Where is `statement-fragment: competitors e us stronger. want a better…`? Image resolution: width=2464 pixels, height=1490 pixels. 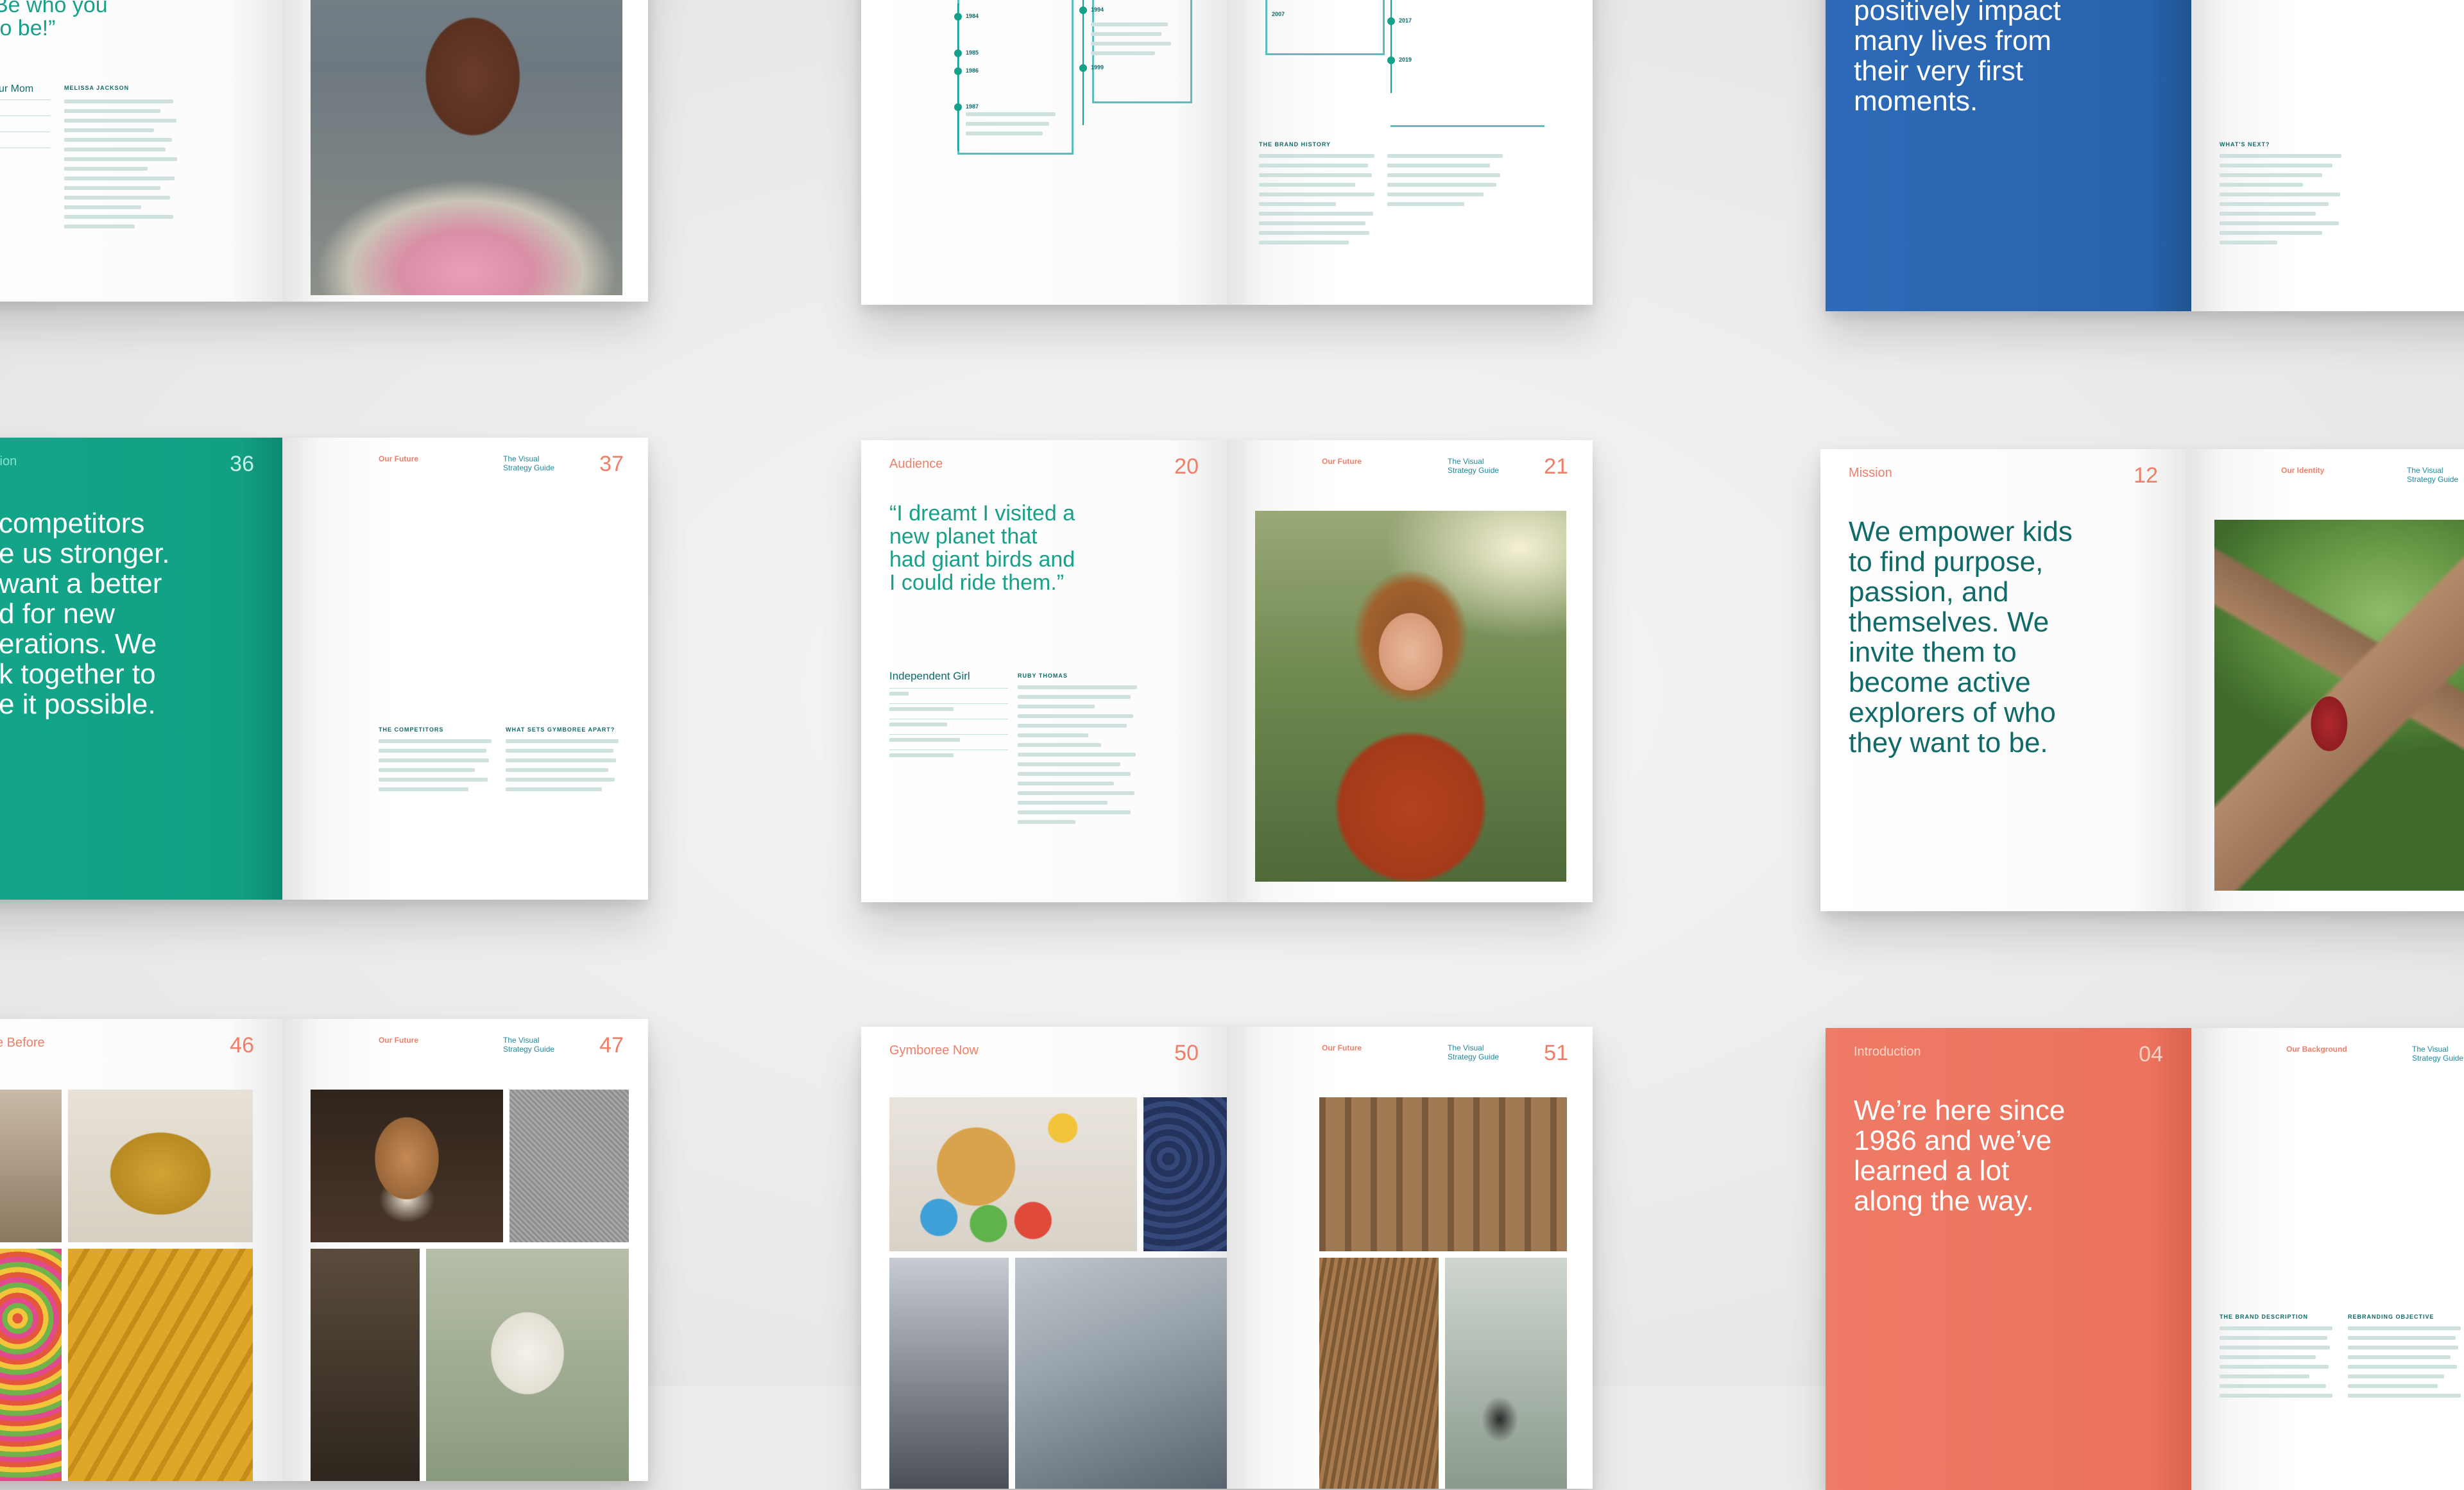
statement-fragment: competitors e us stronger. want a better… is located at coordinates (134, 613).